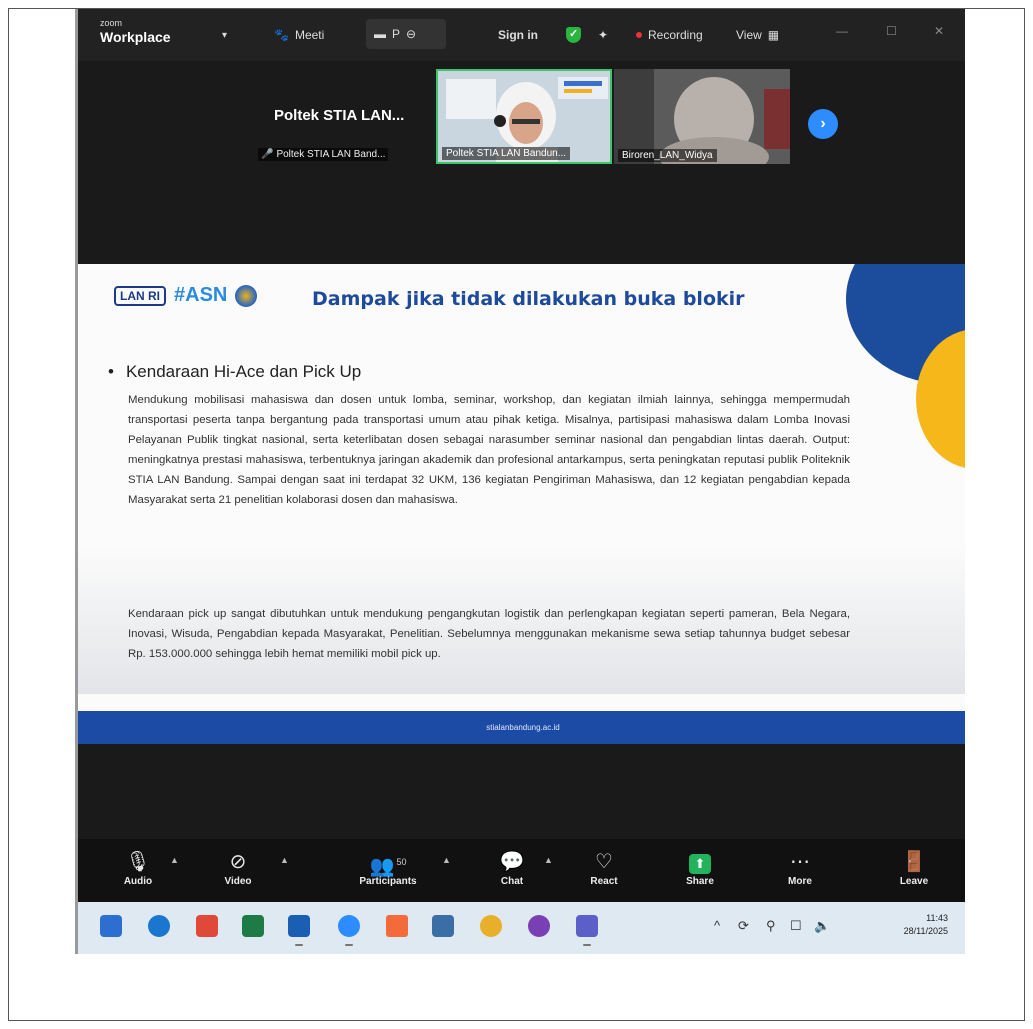  What do you see at coordinates (603, 35) in the screenshot?
I see `ai-sparkle-icon: ✦` at bounding box center [603, 35].